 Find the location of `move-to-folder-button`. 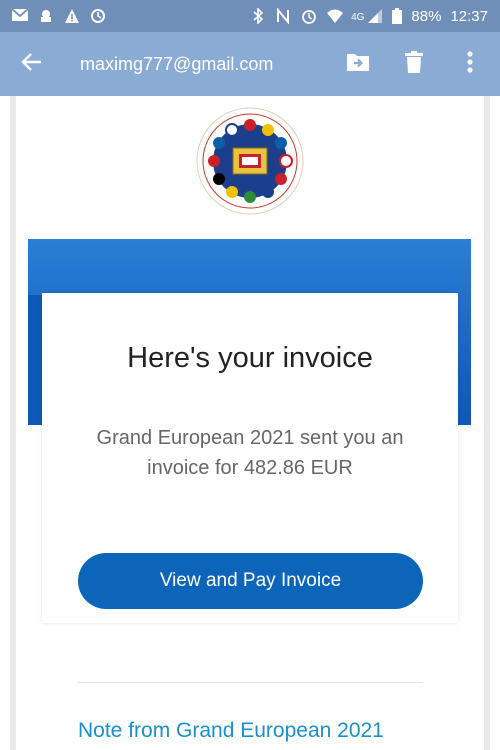

move-to-folder-button is located at coordinates (358, 64).